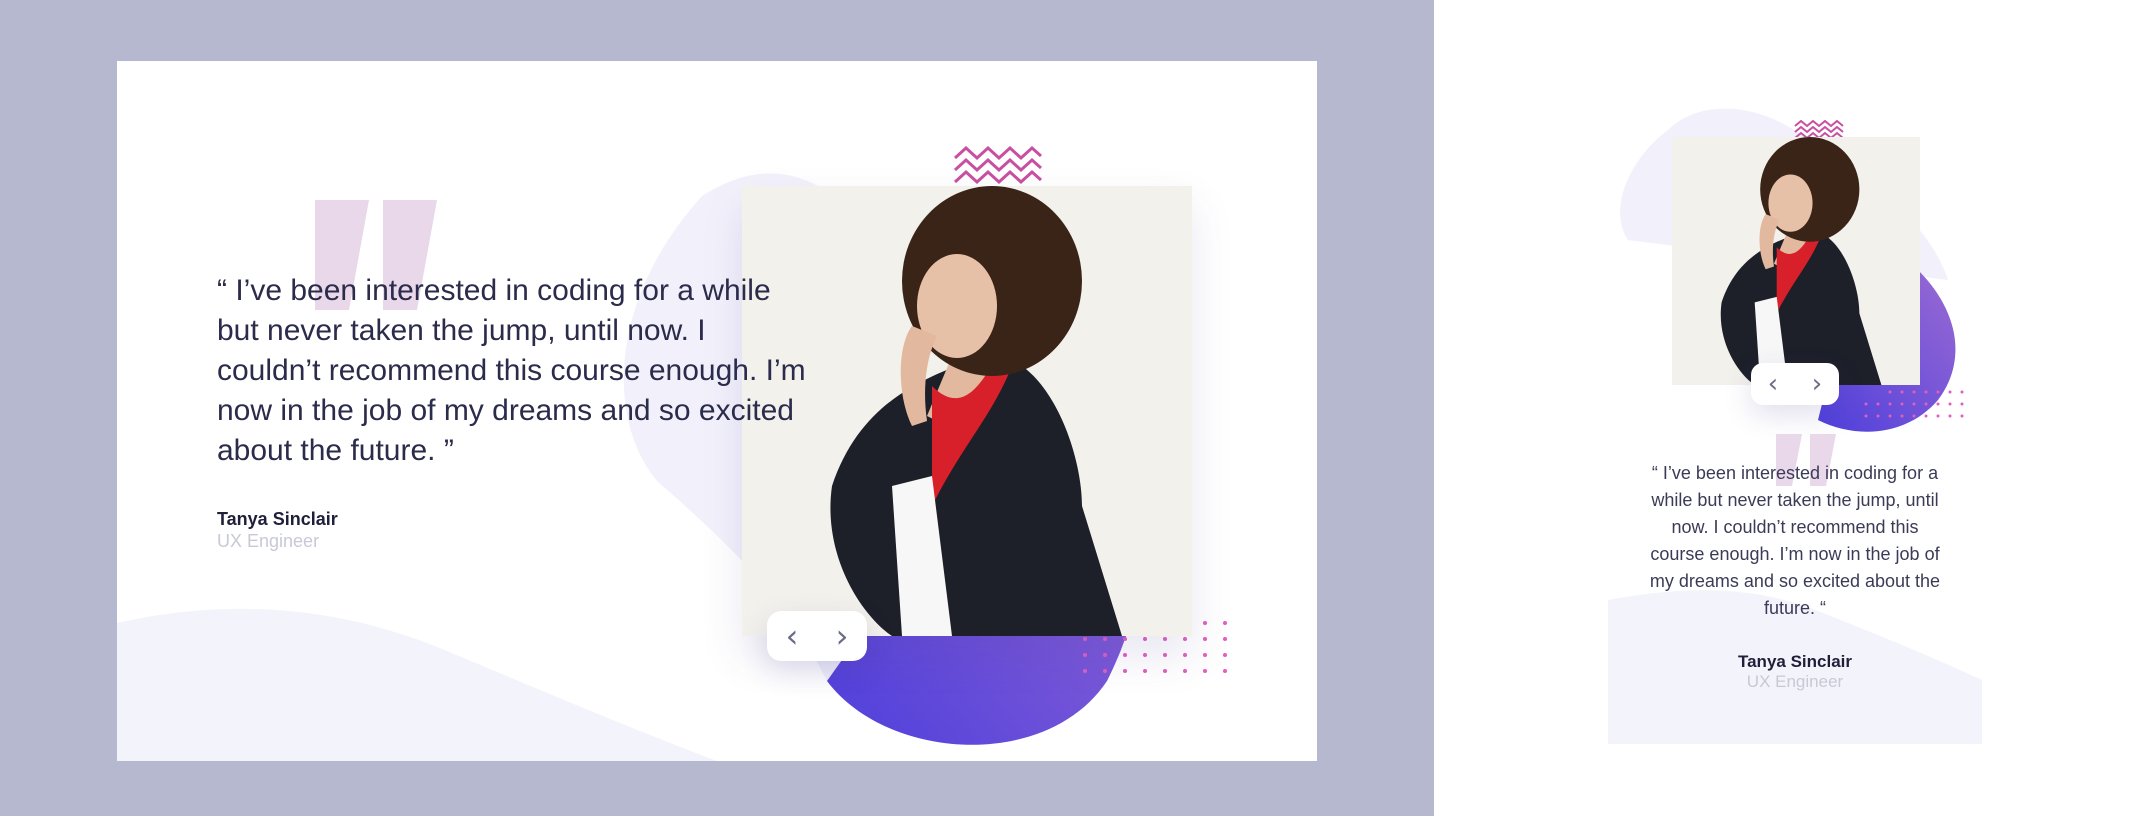  What do you see at coordinates (1795, 384) in the screenshot?
I see `slider-navigation-mobile: ‹ ›` at bounding box center [1795, 384].